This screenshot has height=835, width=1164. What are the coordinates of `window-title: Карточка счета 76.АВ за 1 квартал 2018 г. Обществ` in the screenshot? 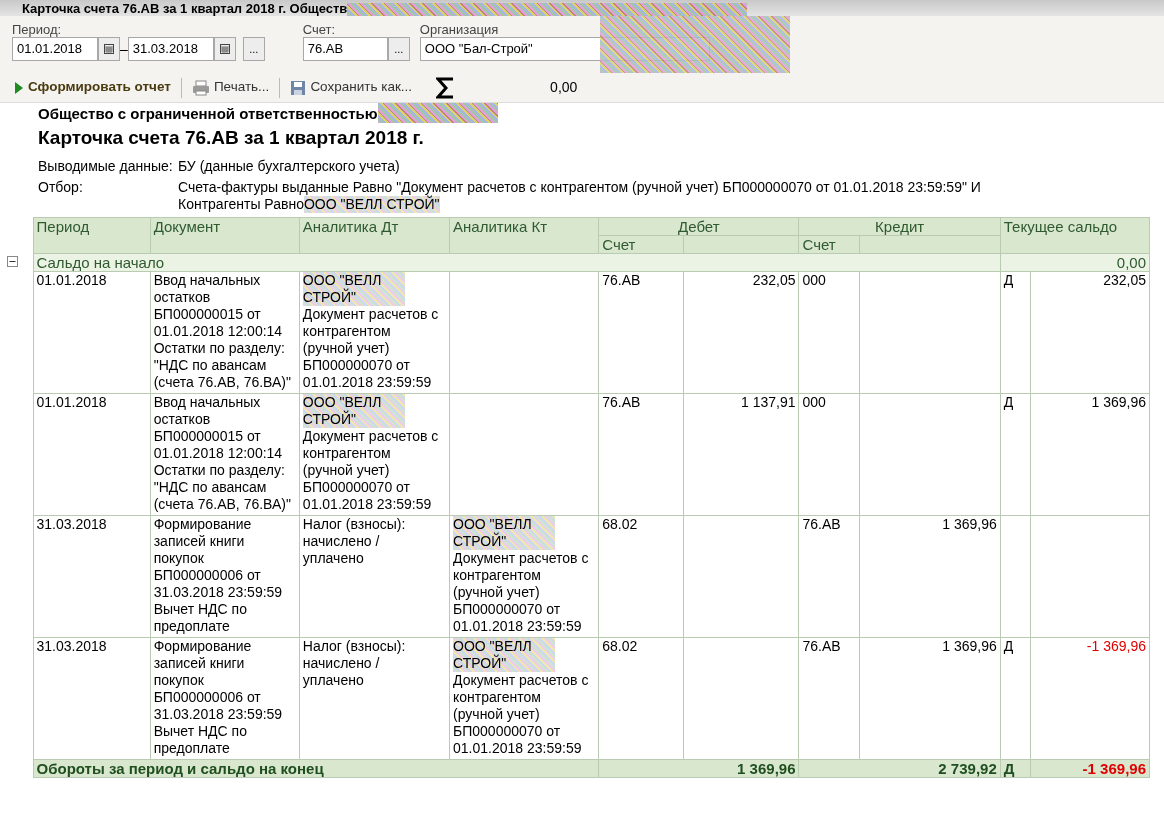 It's located at (185, 8).